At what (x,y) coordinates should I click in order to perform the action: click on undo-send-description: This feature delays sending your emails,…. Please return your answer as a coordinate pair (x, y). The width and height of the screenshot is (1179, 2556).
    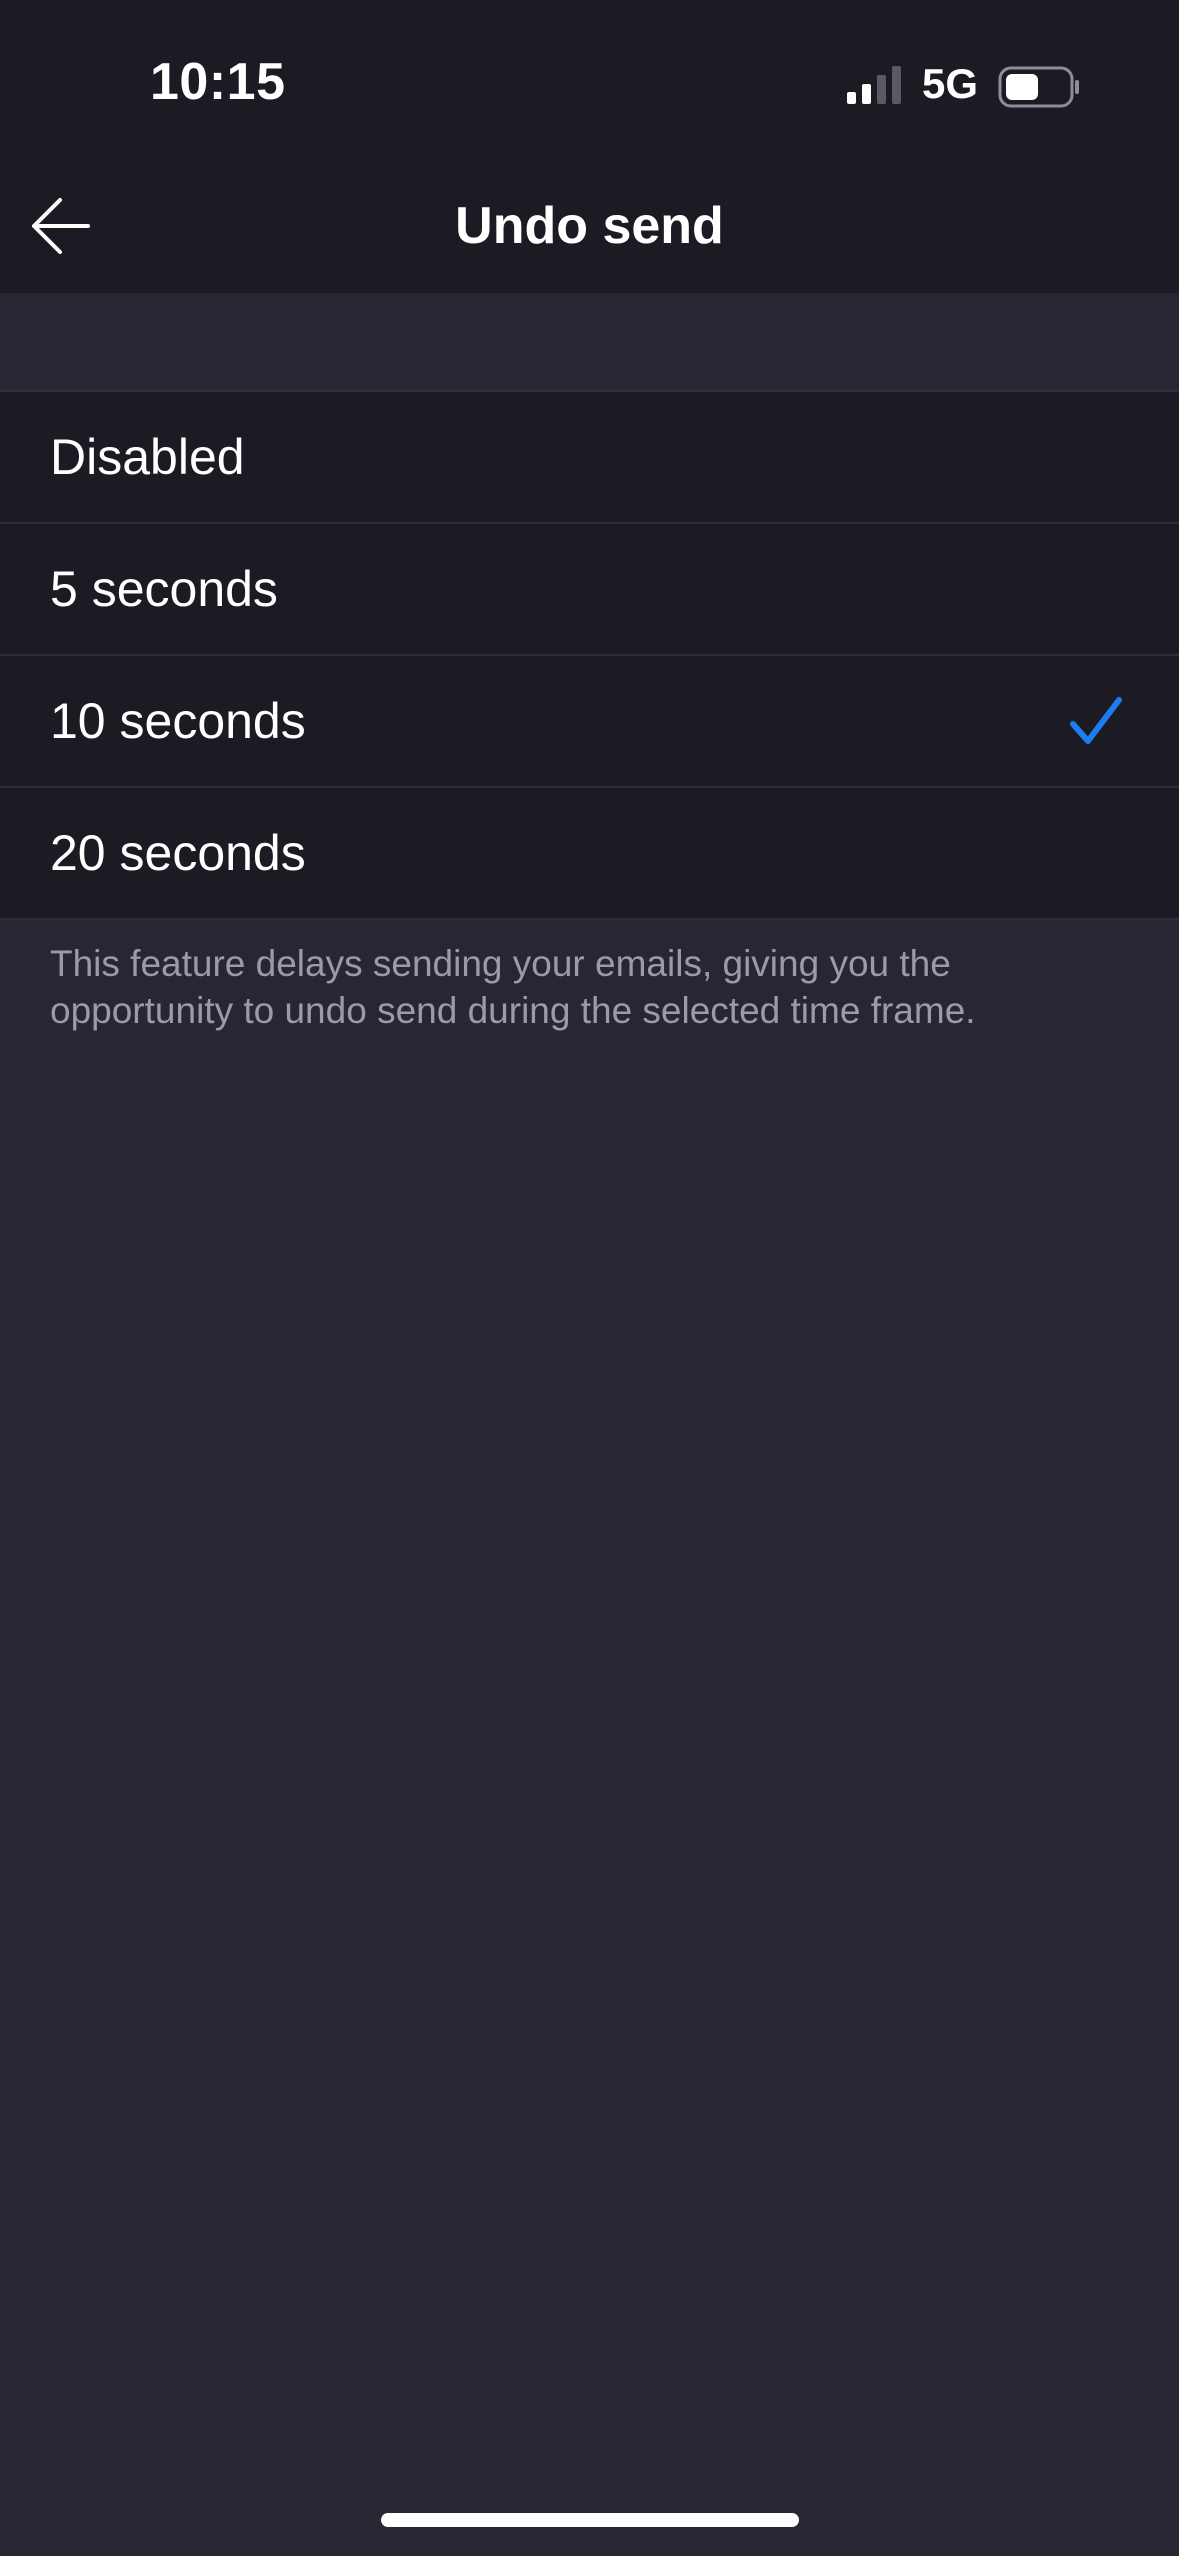
    Looking at the image, I should click on (513, 987).